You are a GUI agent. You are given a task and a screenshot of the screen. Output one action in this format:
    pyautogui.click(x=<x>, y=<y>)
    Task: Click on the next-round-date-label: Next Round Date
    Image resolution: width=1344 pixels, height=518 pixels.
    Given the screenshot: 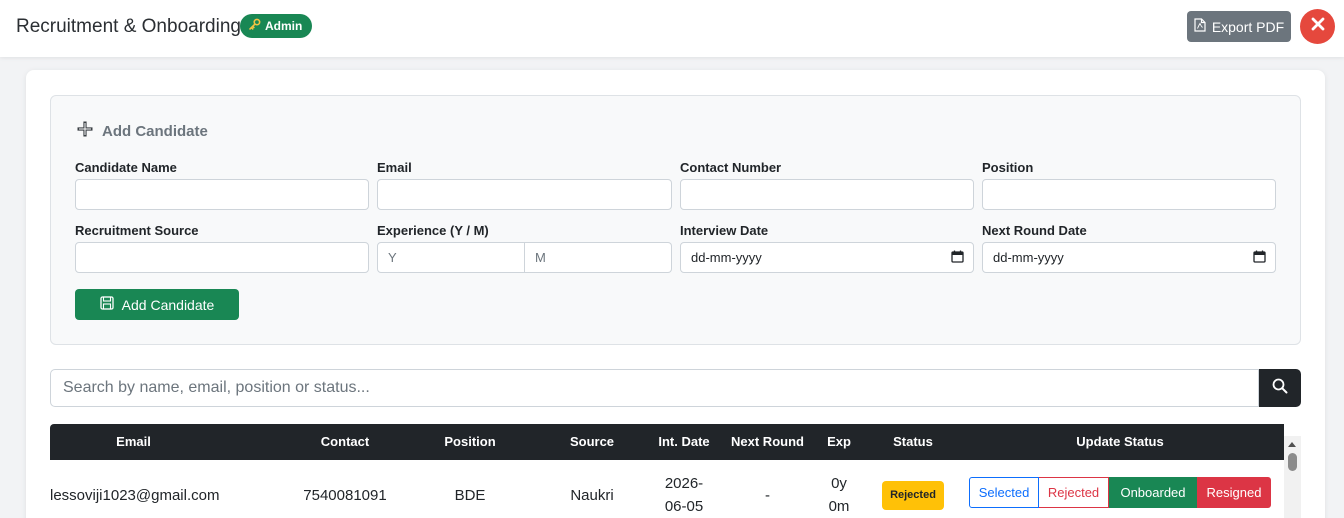 What is the action you would take?
    pyautogui.click(x=1034, y=230)
    